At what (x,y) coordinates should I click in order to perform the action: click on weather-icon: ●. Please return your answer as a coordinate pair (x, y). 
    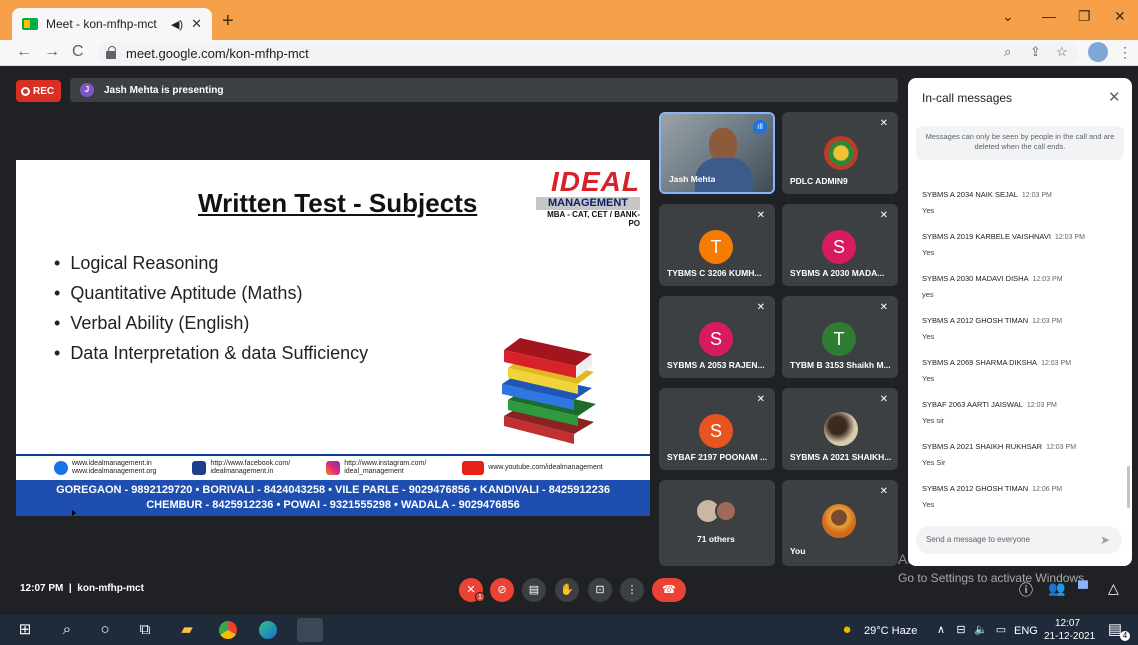
    Looking at the image, I should click on (847, 629).